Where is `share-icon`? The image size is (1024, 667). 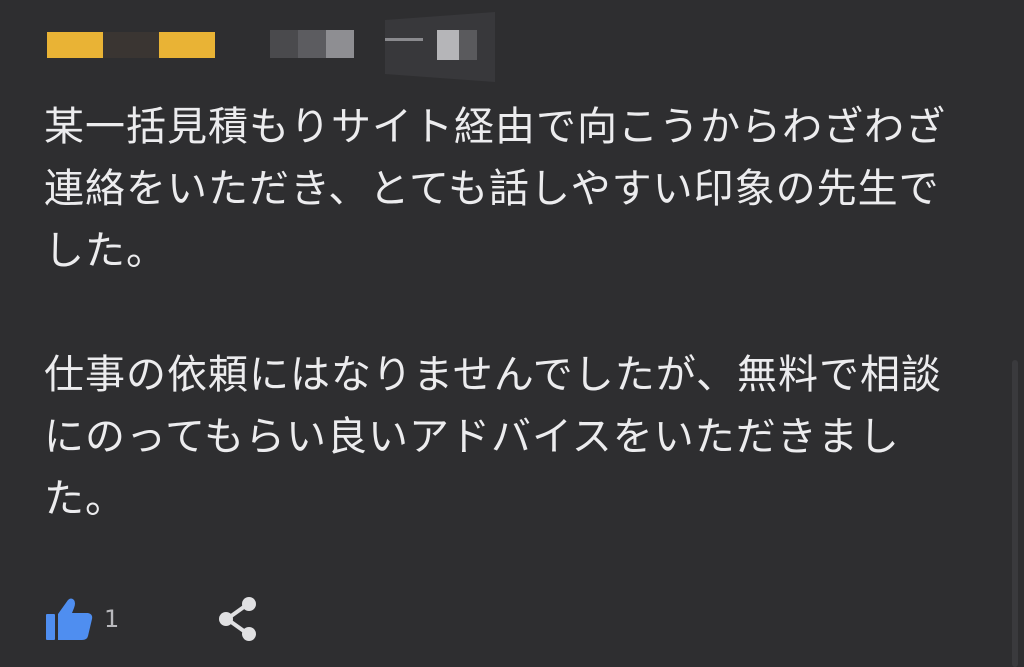
share-icon is located at coordinates (238, 619).